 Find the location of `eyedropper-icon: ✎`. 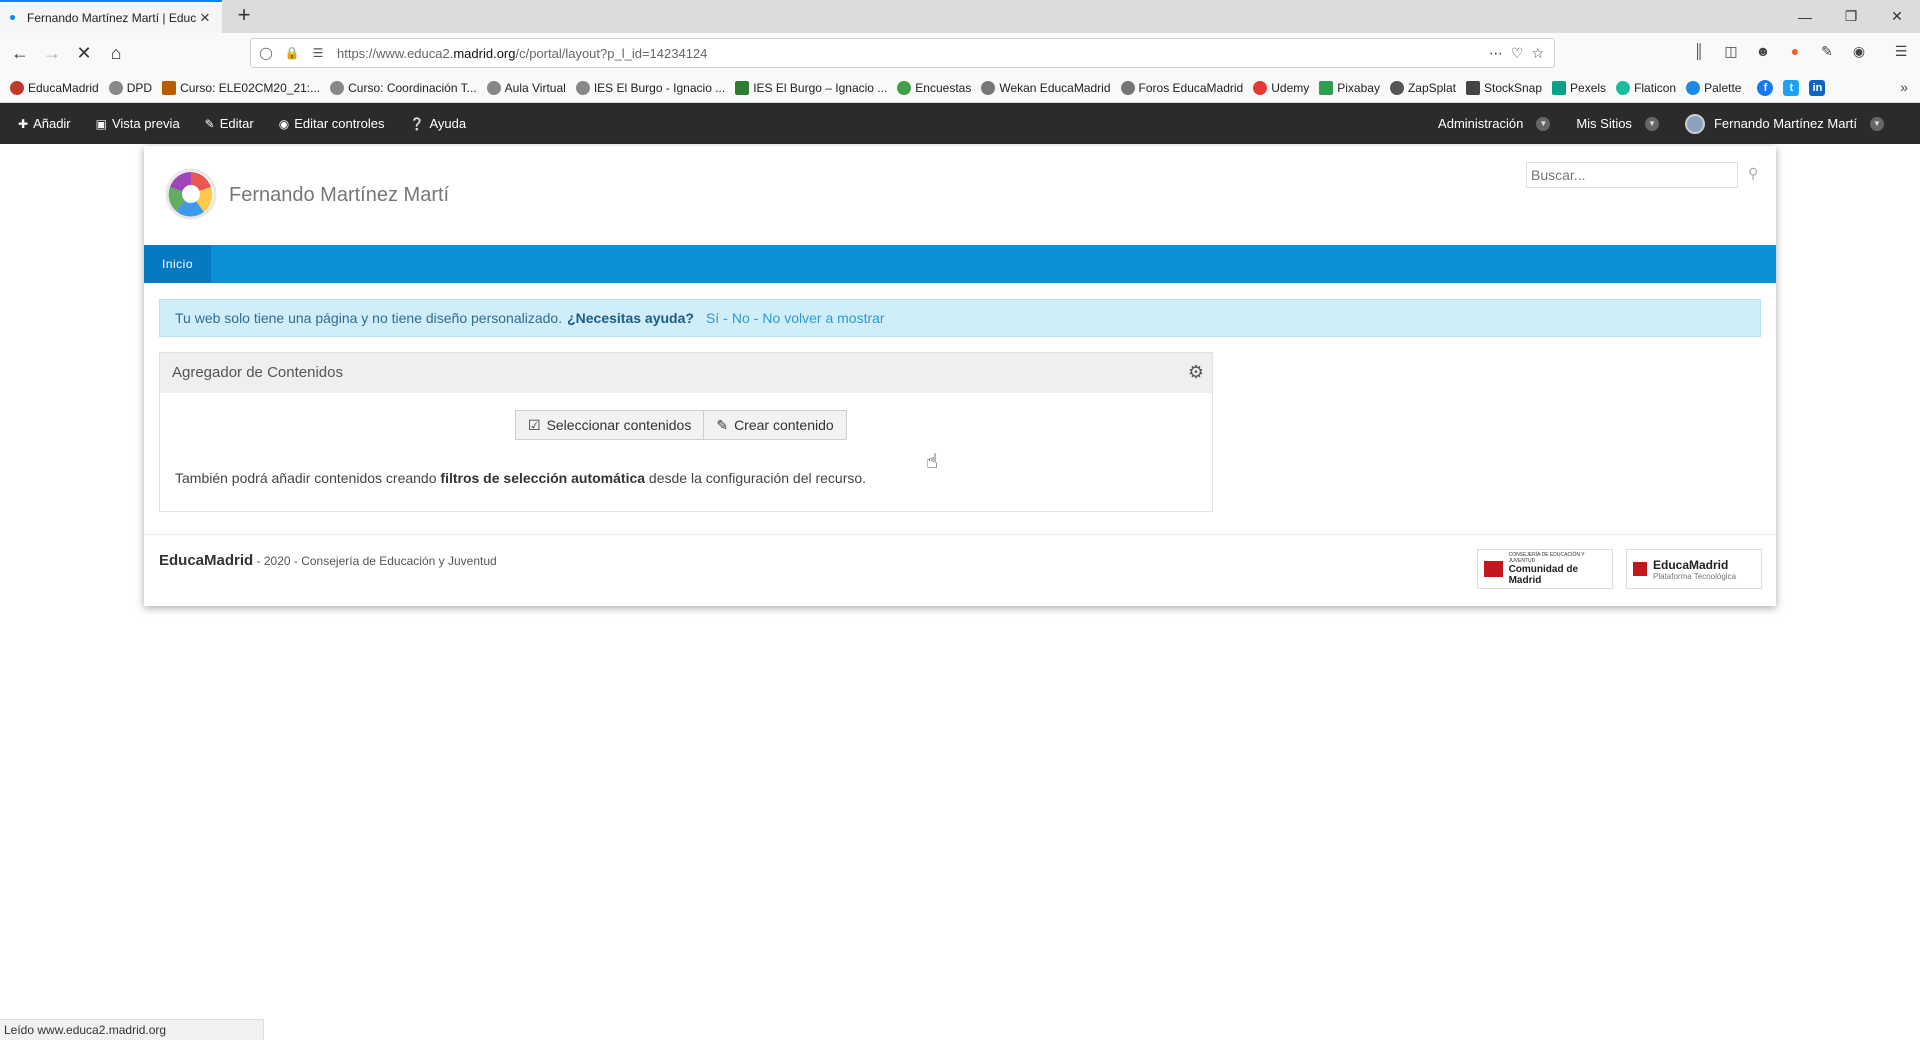

eyedropper-icon: ✎ is located at coordinates (1827, 53).